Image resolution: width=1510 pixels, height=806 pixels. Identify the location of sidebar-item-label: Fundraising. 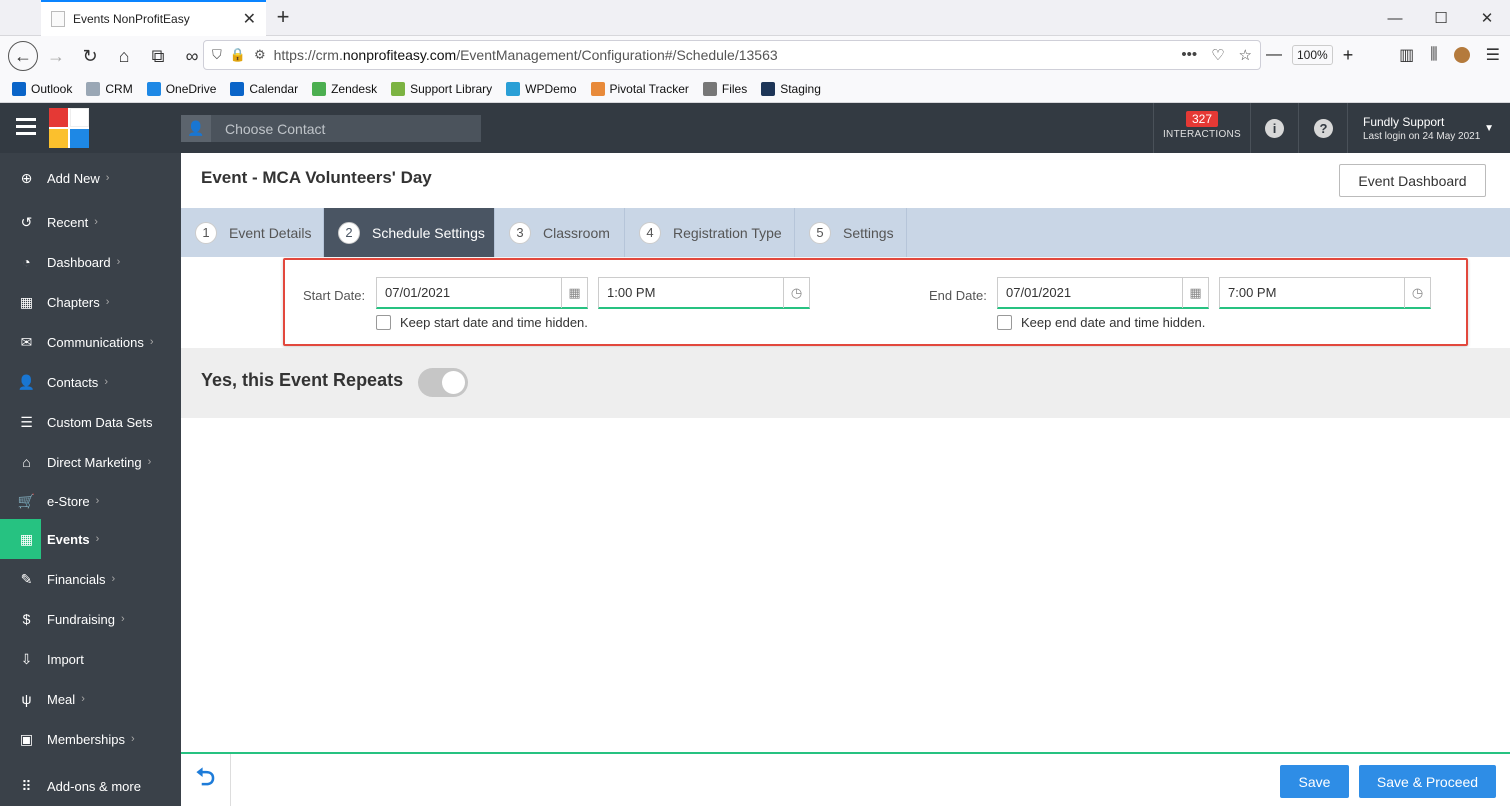
(81, 619).